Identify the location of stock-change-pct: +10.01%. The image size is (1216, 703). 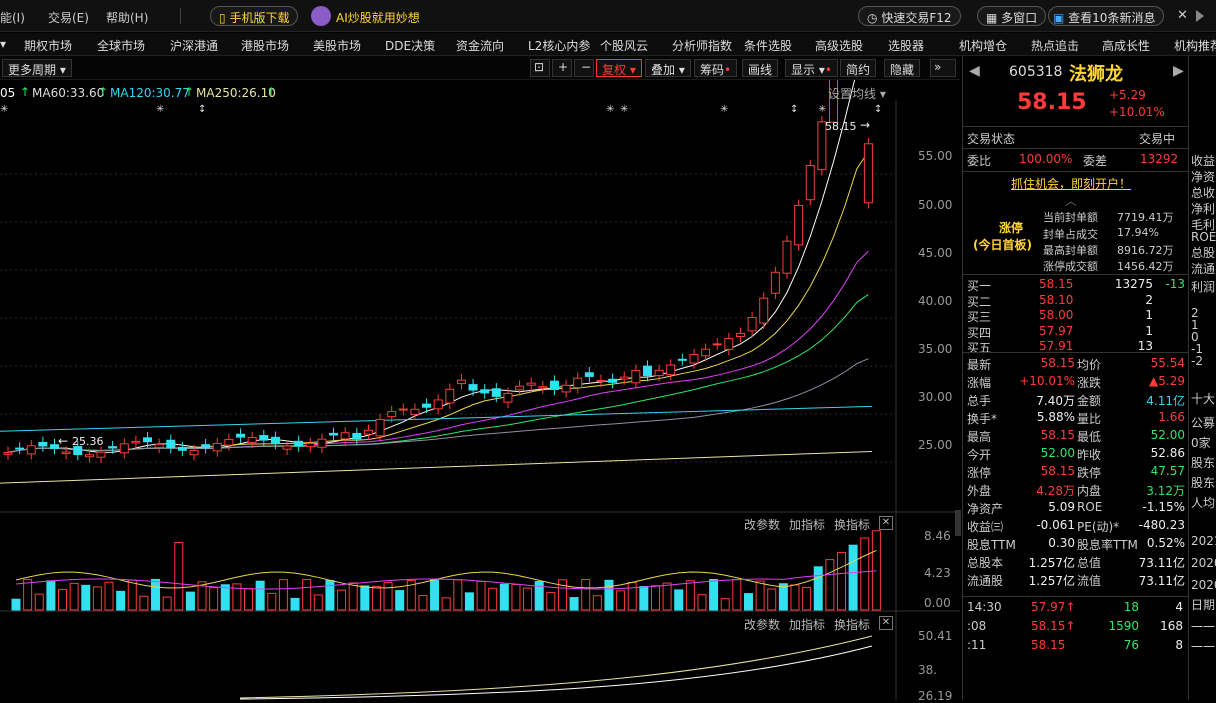
(1137, 112).